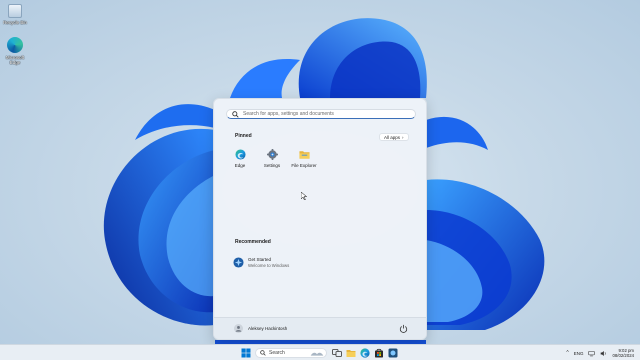  I want to click on all-apps-label: All apps, so click(392, 137).